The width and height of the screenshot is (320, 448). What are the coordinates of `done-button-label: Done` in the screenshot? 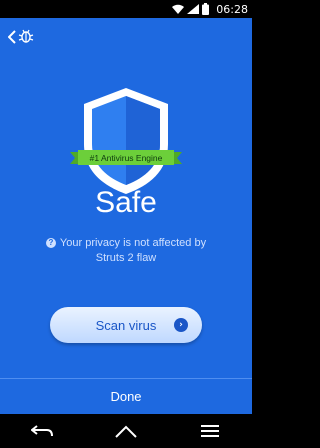 It's located at (126, 396).